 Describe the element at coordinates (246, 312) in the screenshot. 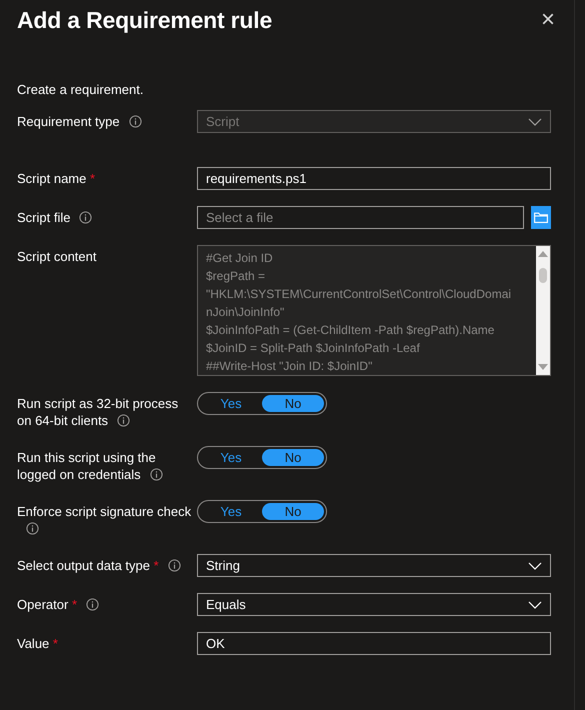

I see `code-line: nJoin\JoinInfo"` at that location.